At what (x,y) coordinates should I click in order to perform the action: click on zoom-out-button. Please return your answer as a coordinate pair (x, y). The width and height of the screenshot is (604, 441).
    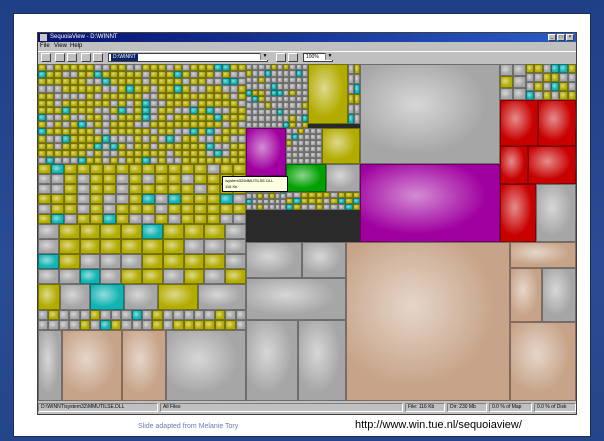
    Looking at the image, I should click on (293, 57).